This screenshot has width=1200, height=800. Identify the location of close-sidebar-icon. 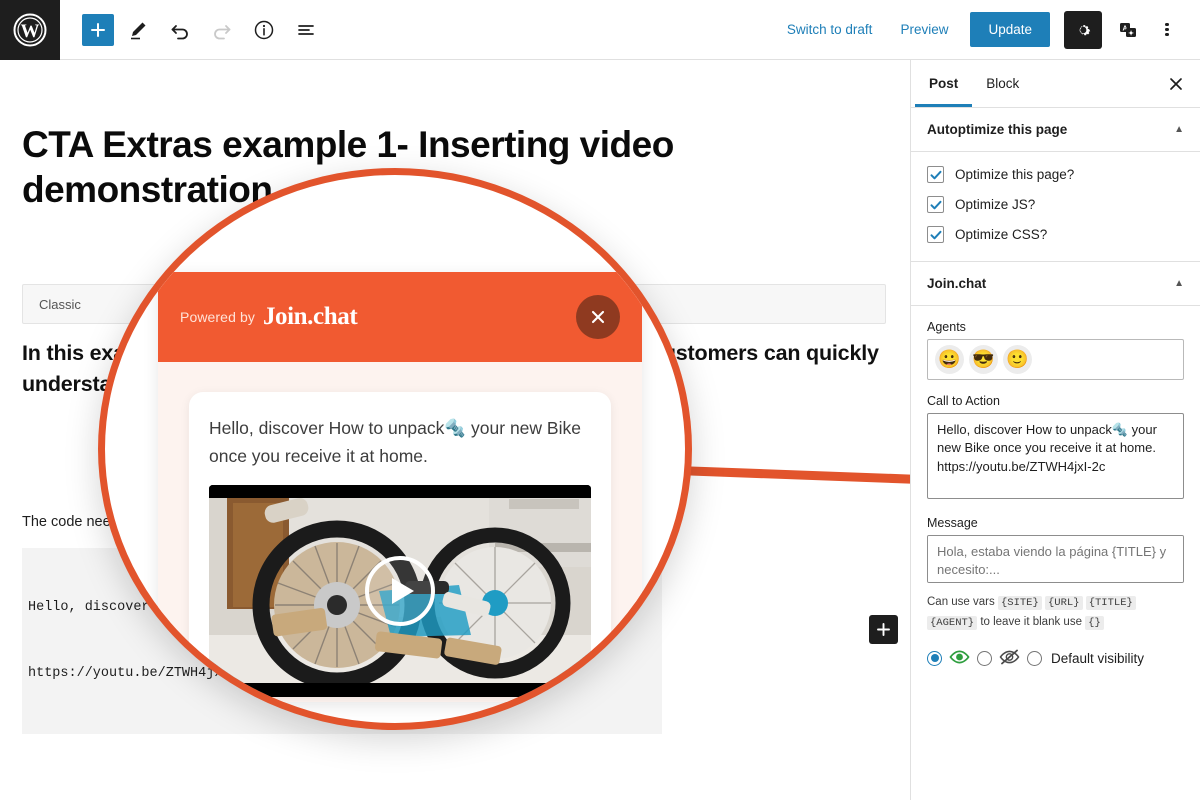
(1176, 84).